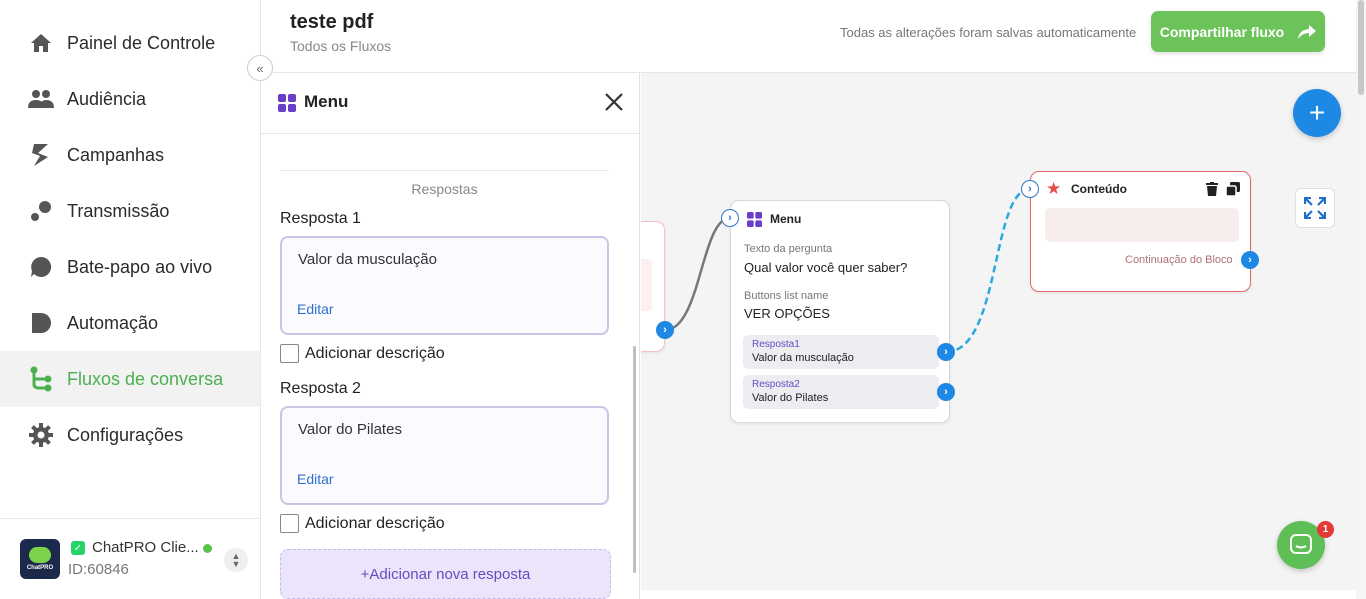  I want to click on sidebar-item-audiencia: Audiência, so click(130, 99).